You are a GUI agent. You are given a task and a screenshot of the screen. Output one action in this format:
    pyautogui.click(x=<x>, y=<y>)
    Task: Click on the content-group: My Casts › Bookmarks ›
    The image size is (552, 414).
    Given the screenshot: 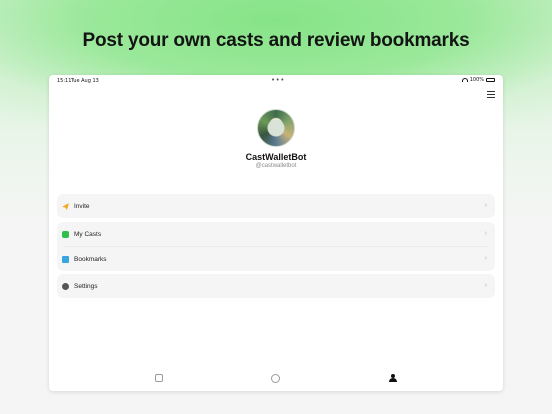 What is the action you would take?
    pyautogui.click(x=276, y=246)
    